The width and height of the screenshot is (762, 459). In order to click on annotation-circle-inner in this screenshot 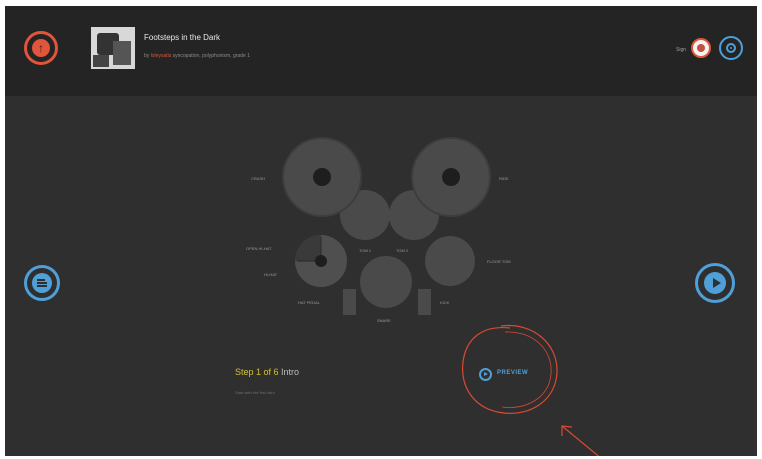, I will do `click(526, 369)`.